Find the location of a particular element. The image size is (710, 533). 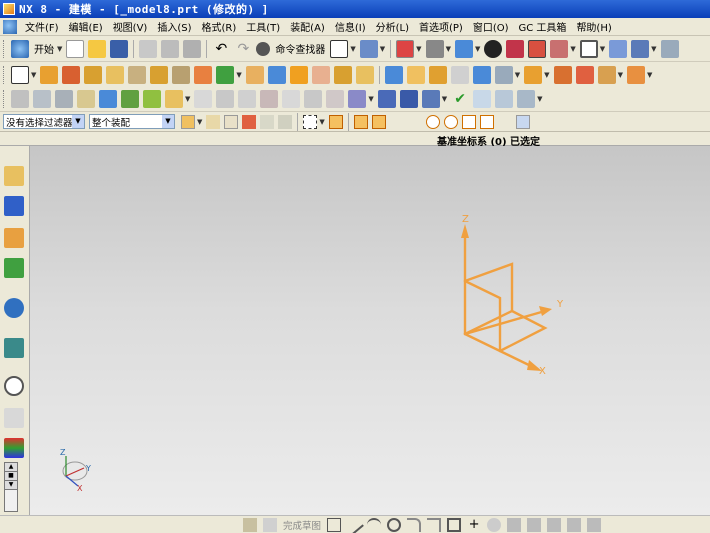

command-finder-button: 命令查找器 is located at coordinates (300, 48).